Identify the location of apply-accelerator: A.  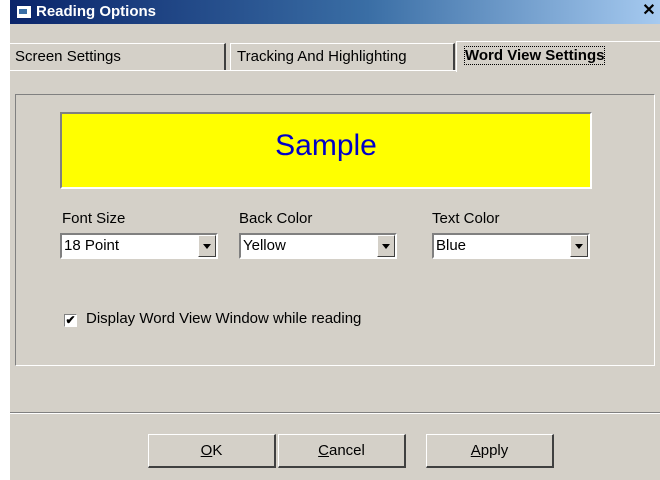
(475, 450).